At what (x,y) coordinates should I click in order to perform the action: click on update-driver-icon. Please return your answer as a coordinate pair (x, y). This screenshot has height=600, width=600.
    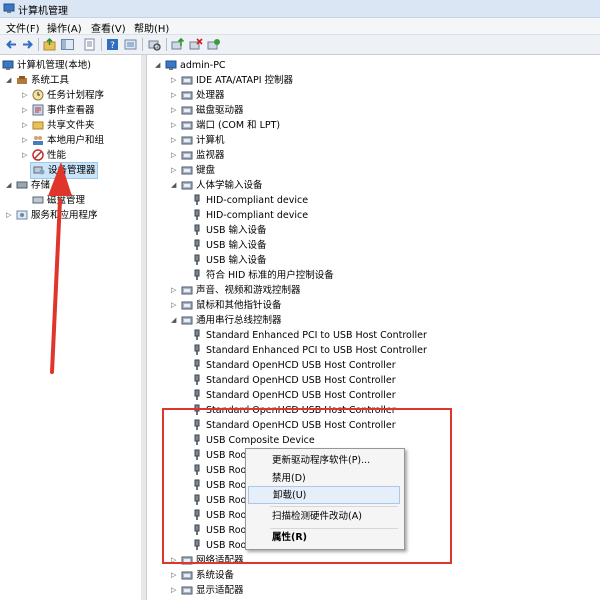
    Looking at the image, I should click on (177, 44).